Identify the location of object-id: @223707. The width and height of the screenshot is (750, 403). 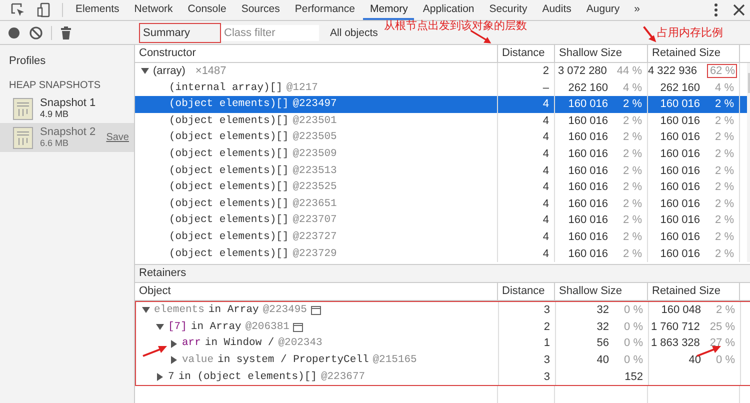
(314, 220).